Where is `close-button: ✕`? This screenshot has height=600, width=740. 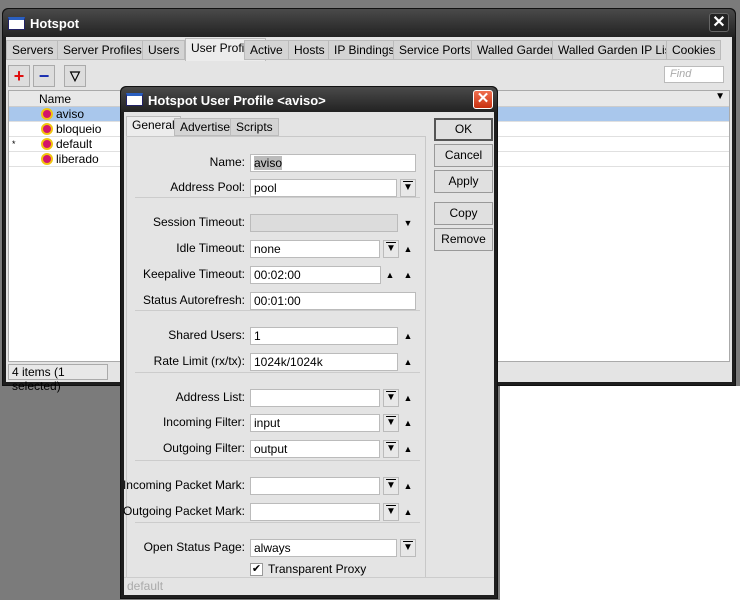 close-button: ✕ is located at coordinates (719, 22).